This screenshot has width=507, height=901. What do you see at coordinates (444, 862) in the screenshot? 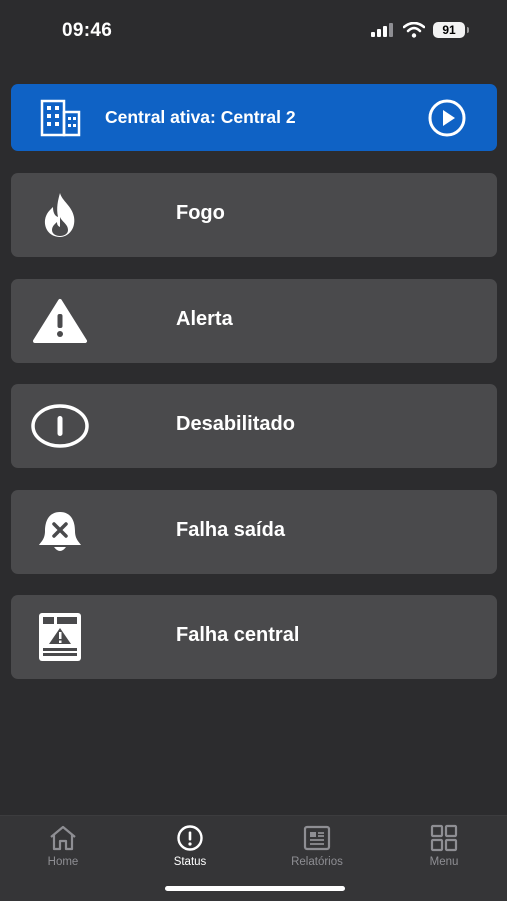
I see `tab-label: Menu` at bounding box center [444, 862].